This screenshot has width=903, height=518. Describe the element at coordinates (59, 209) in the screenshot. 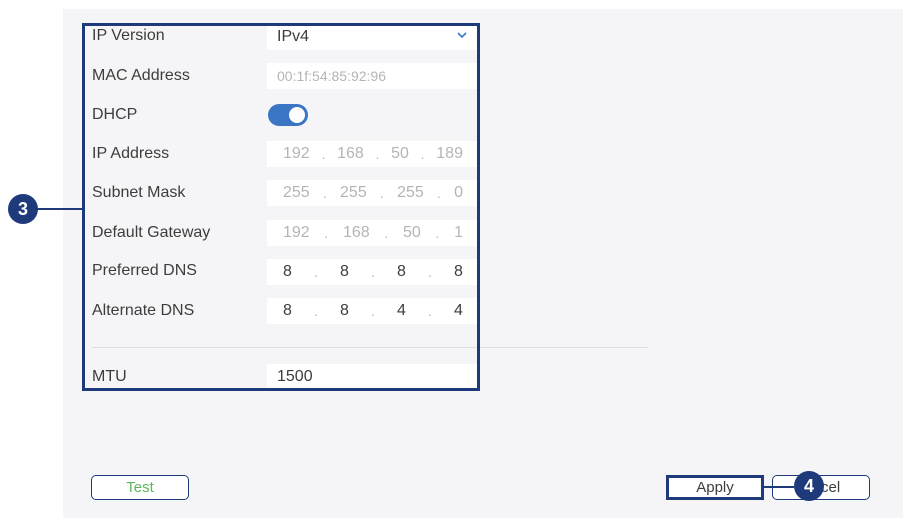

I see `callout-3-line` at that location.